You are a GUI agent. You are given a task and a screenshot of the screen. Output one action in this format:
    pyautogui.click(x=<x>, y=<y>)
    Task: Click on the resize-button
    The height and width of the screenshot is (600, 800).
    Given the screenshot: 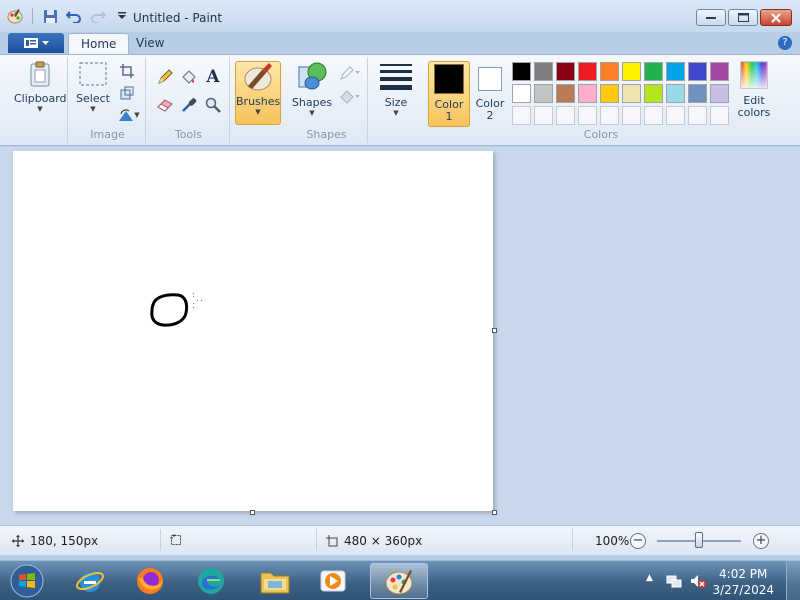 What is the action you would take?
    pyautogui.click(x=127, y=93)
    